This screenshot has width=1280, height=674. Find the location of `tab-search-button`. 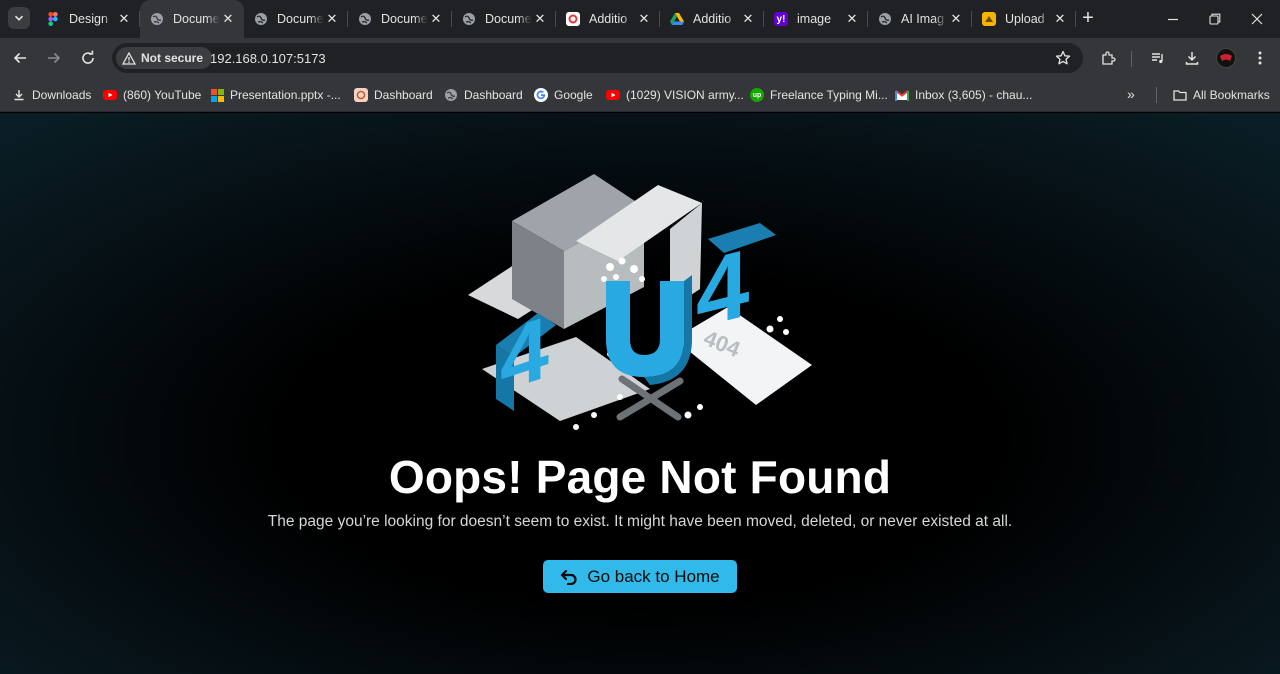

tab-search-button is located at coordinates (19, 18).